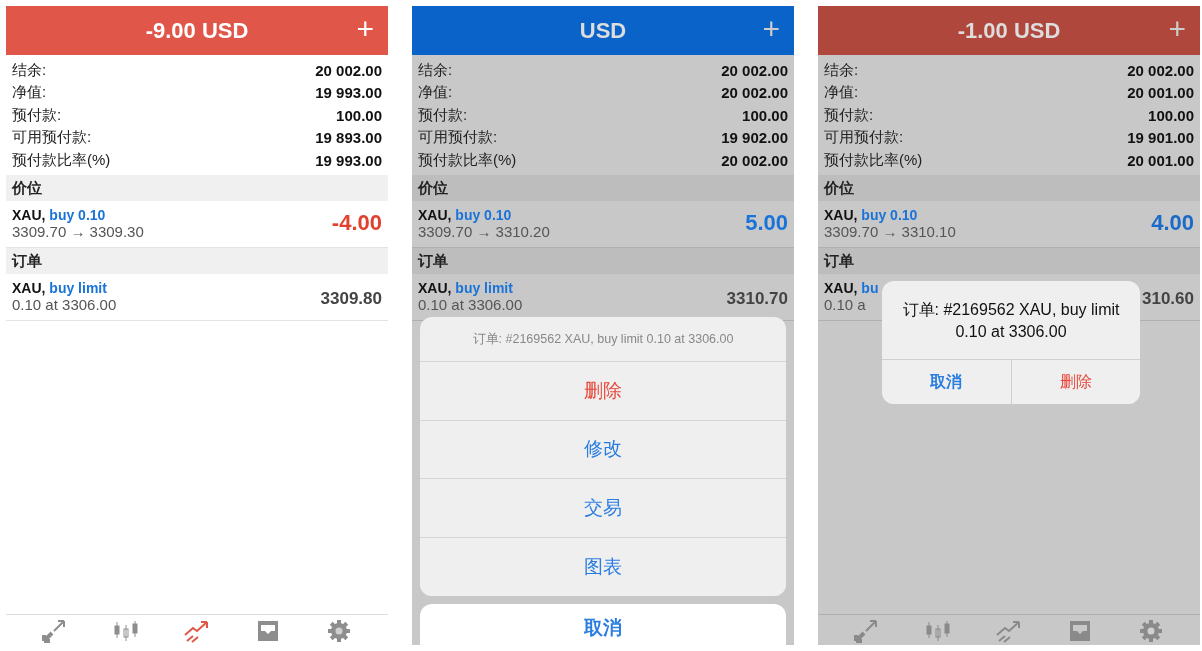  I want to click on profit-value: -4.00, so click(356, 223).